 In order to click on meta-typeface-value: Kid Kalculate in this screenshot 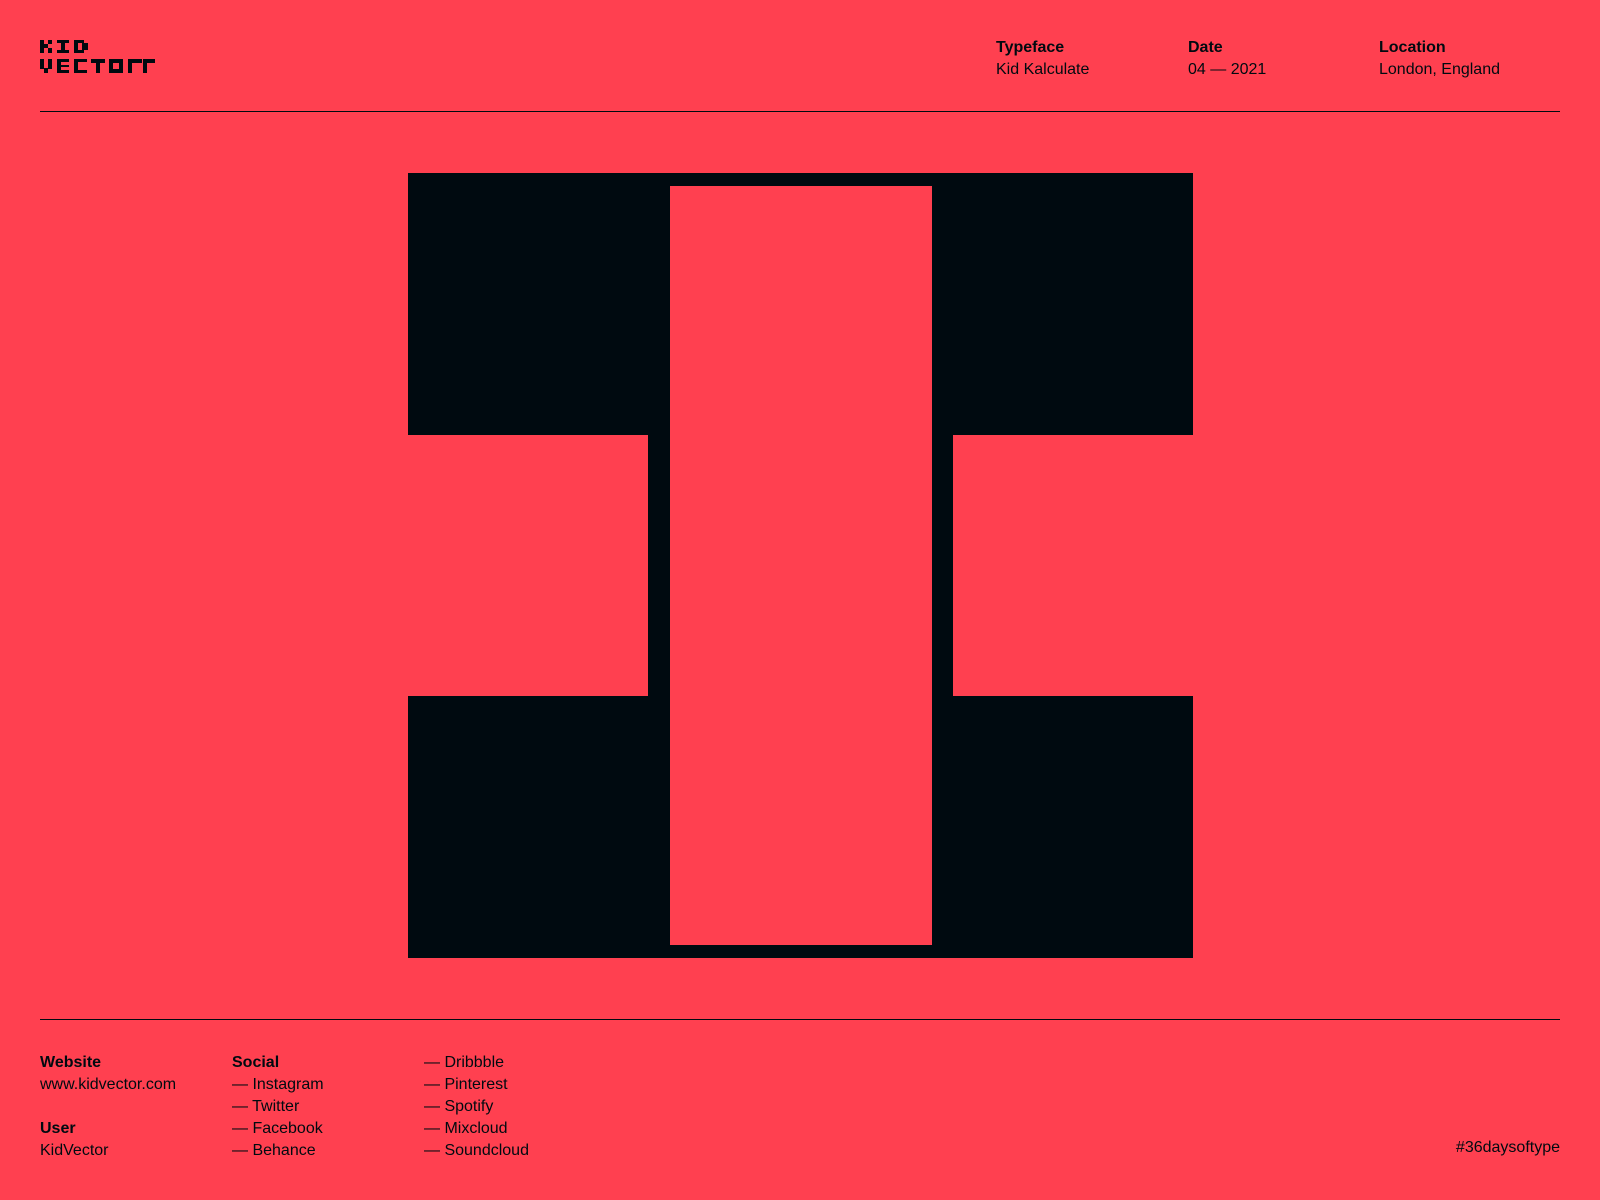, I will do `click(1043, 69)`.